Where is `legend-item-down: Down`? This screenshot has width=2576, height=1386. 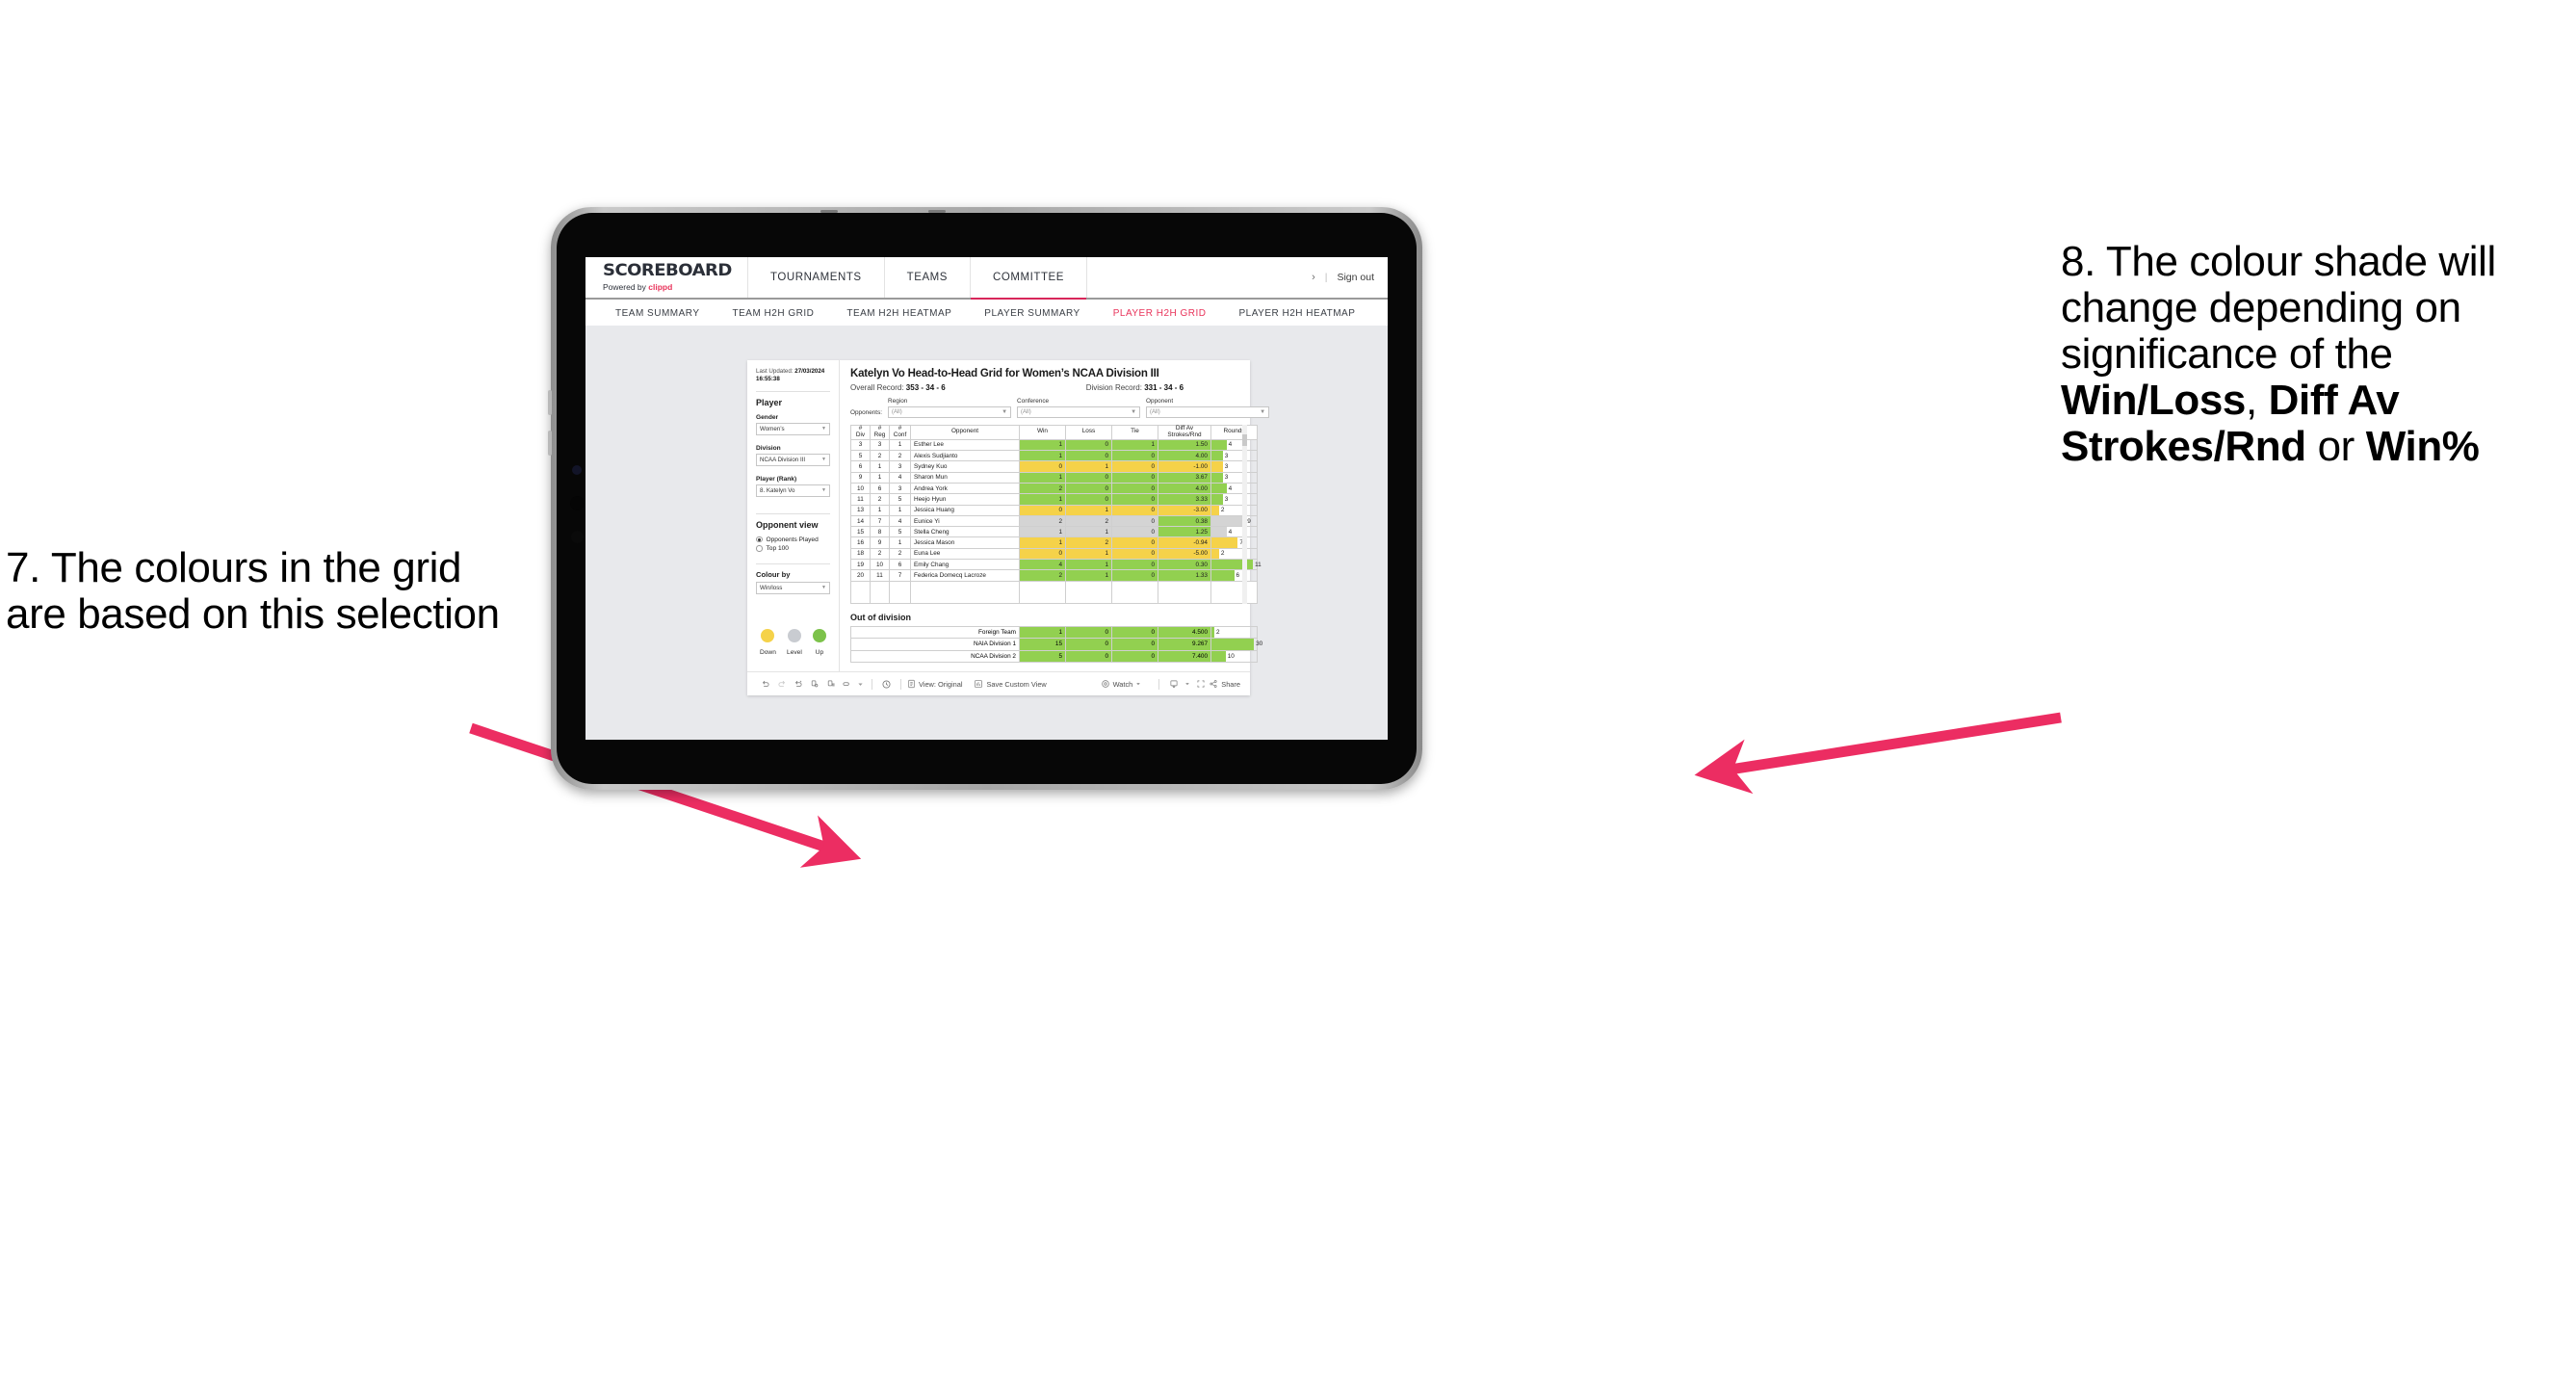
legend-item-down: Down is located at coordinates (768, 642).